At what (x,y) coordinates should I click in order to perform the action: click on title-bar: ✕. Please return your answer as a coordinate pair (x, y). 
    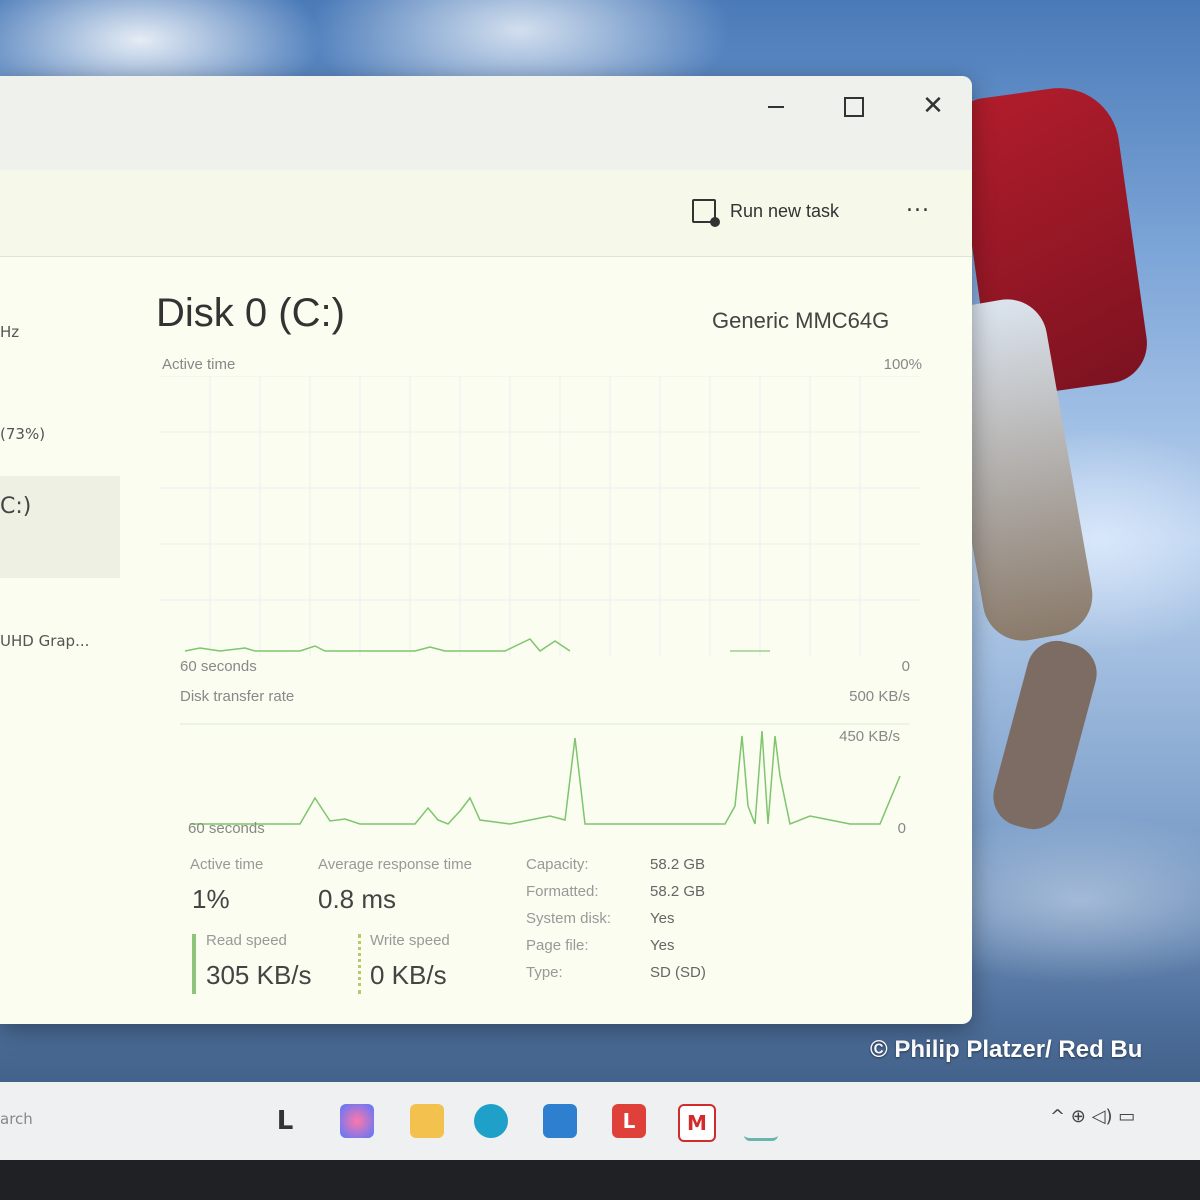
    Looking at the image, I should click on (486, 123).